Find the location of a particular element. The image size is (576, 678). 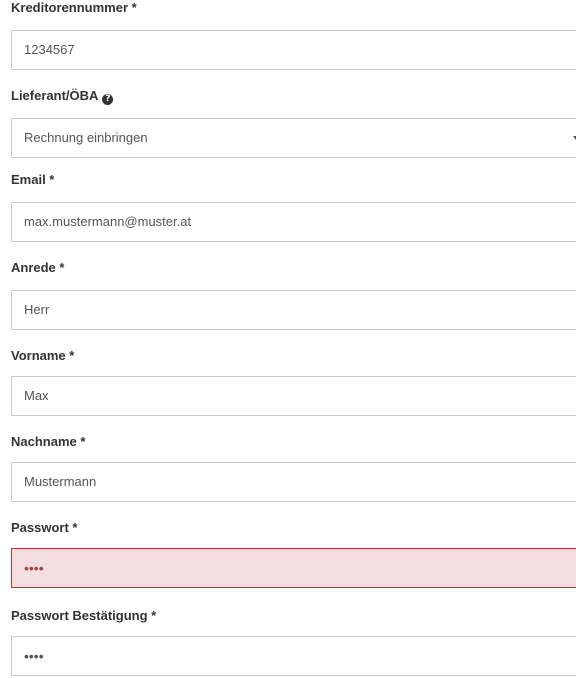

first-name-input: Max is located at coordinates (293, 396).